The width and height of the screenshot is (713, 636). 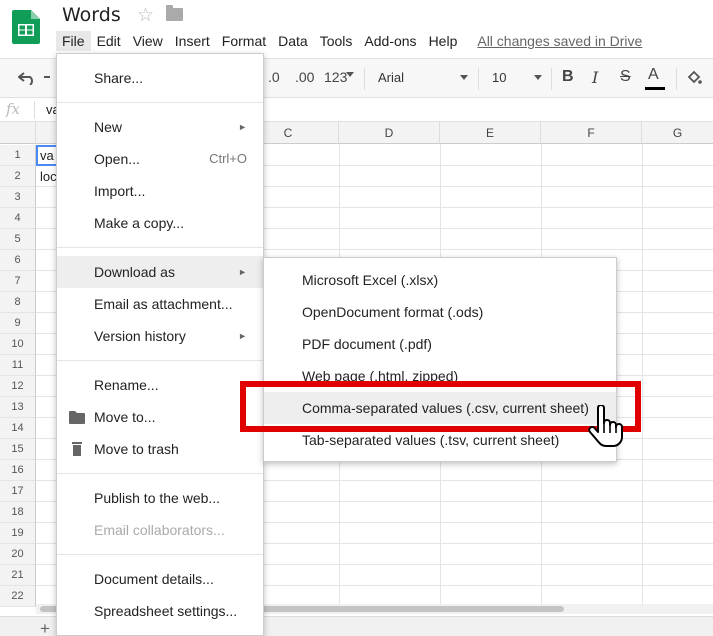 What do you see at coordinates (77, 449) in the screenshot?
I see `trash-icon` at bounding box center [77, 449].